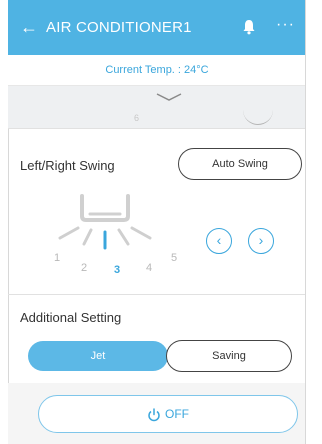 The image size is (322, 444). What do you see at coordinates (149, 268) in the screenshot?
I see `swing-position-4: 4` at bounding box center [149, 268].